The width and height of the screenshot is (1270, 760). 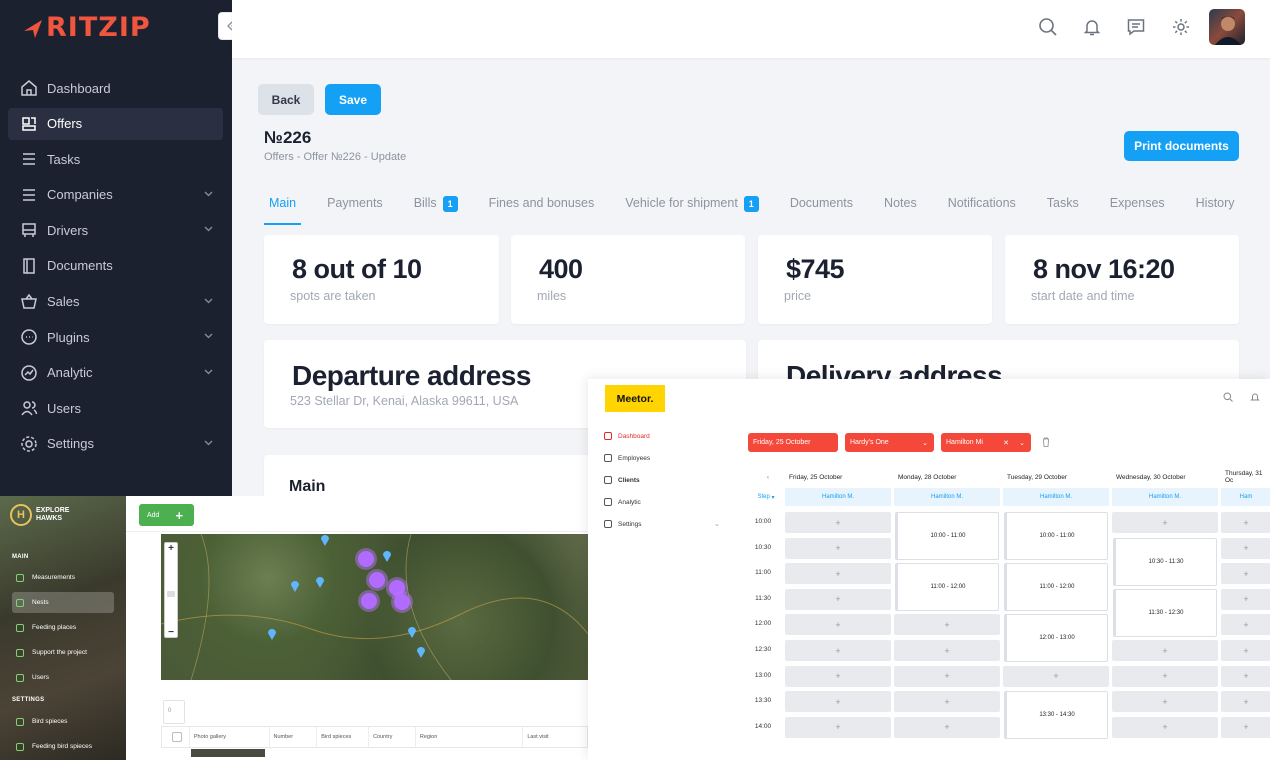 What do you see at coordinates (63, 602) in the screenshot?
I see `explore-nav-nests: Nests` at bounding box center [63, 602].